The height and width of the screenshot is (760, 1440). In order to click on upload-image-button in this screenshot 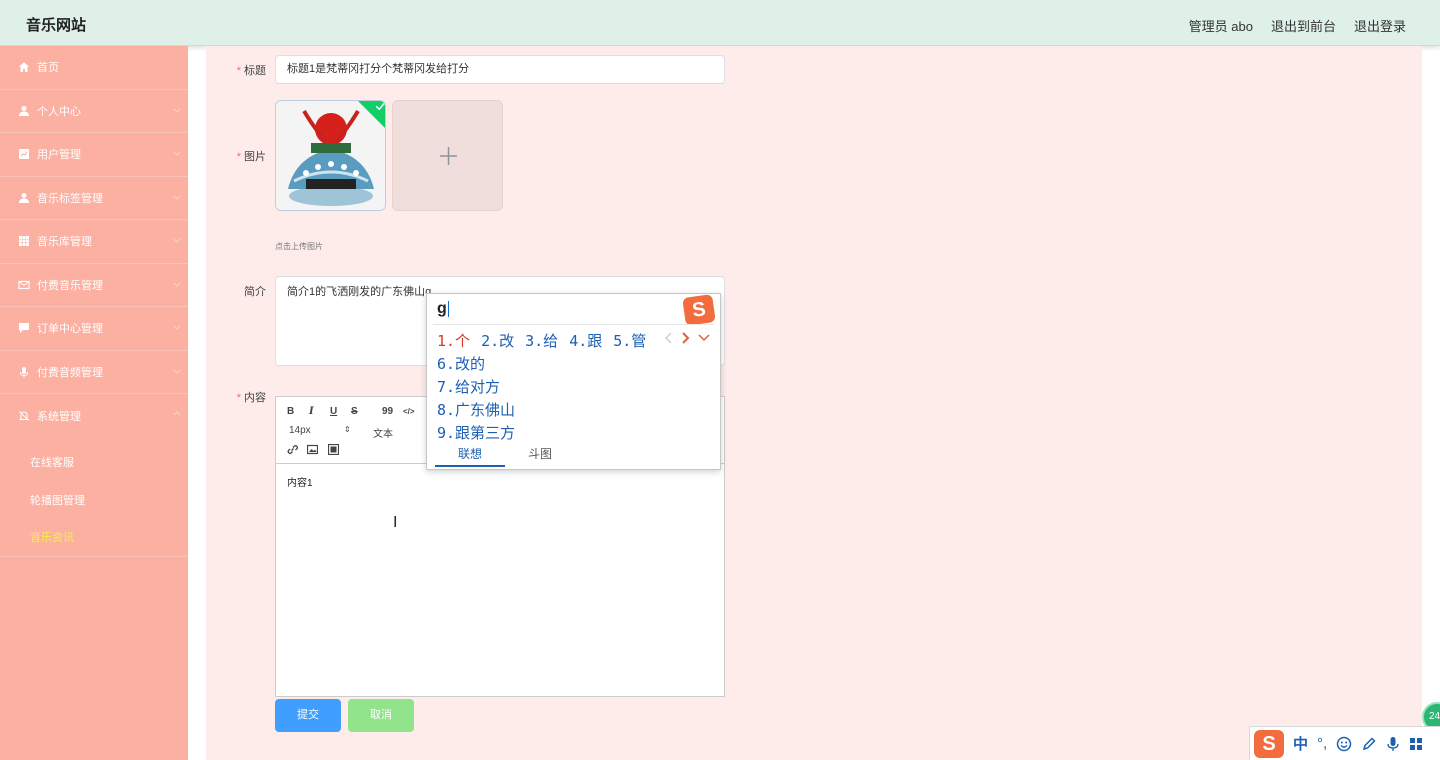, I will do `click(447, 155)`.